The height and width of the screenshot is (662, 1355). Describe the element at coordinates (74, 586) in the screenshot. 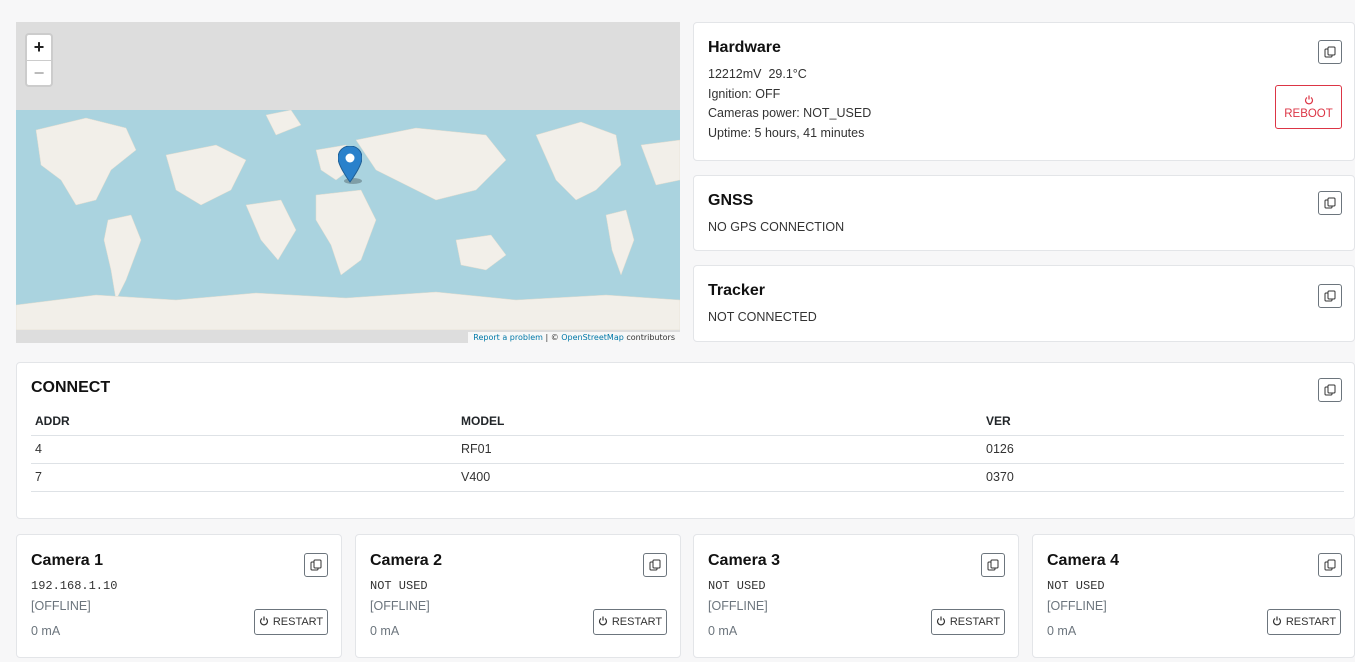

I see `camera-address: 192.168.1.10` at that location.